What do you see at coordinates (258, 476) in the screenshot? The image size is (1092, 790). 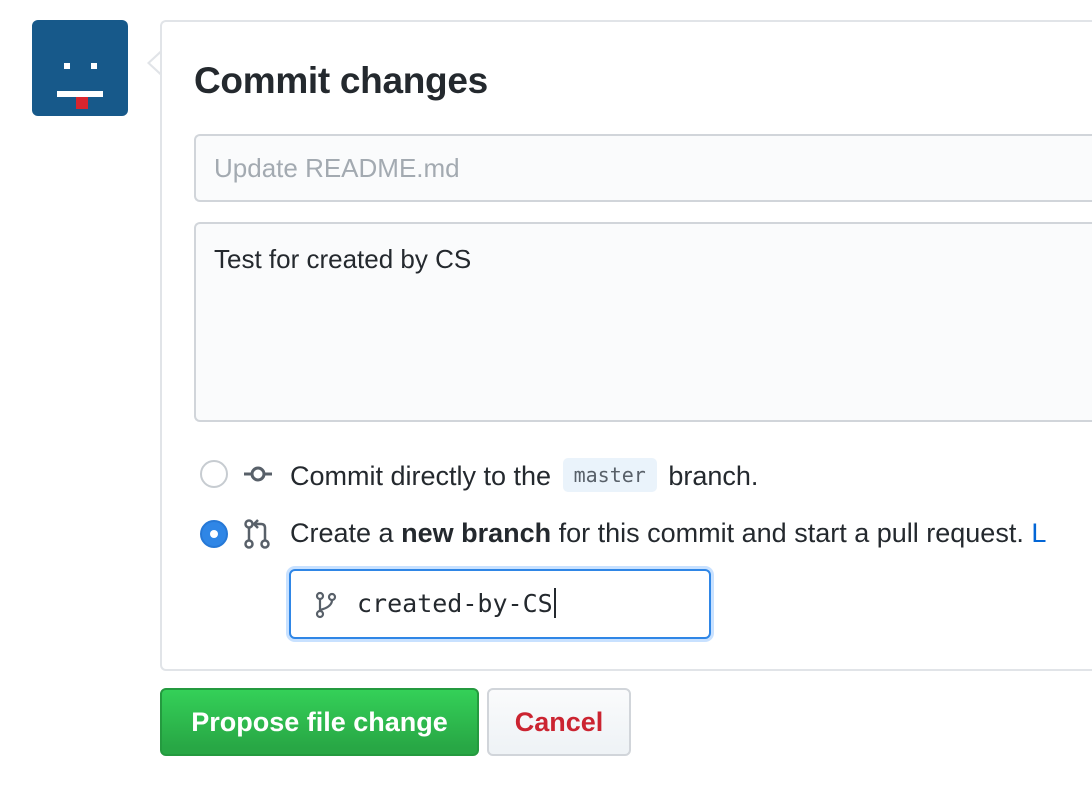 I see `git-commit-icon` at bounding box center [258, 476].